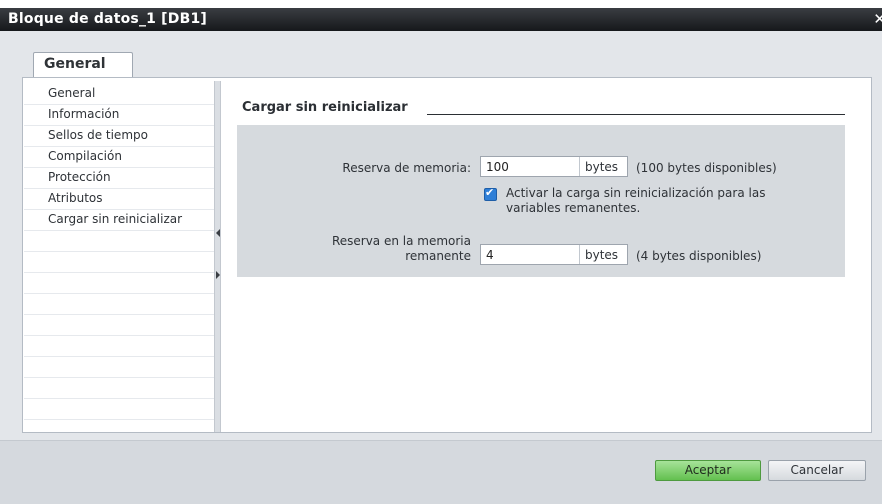 This screenshot has width=882, height=504. Describe the element at coordinates (401, 241) in the screenshot. I see `retain-reserve-label-line1: Reserva en la memoria` at that location.